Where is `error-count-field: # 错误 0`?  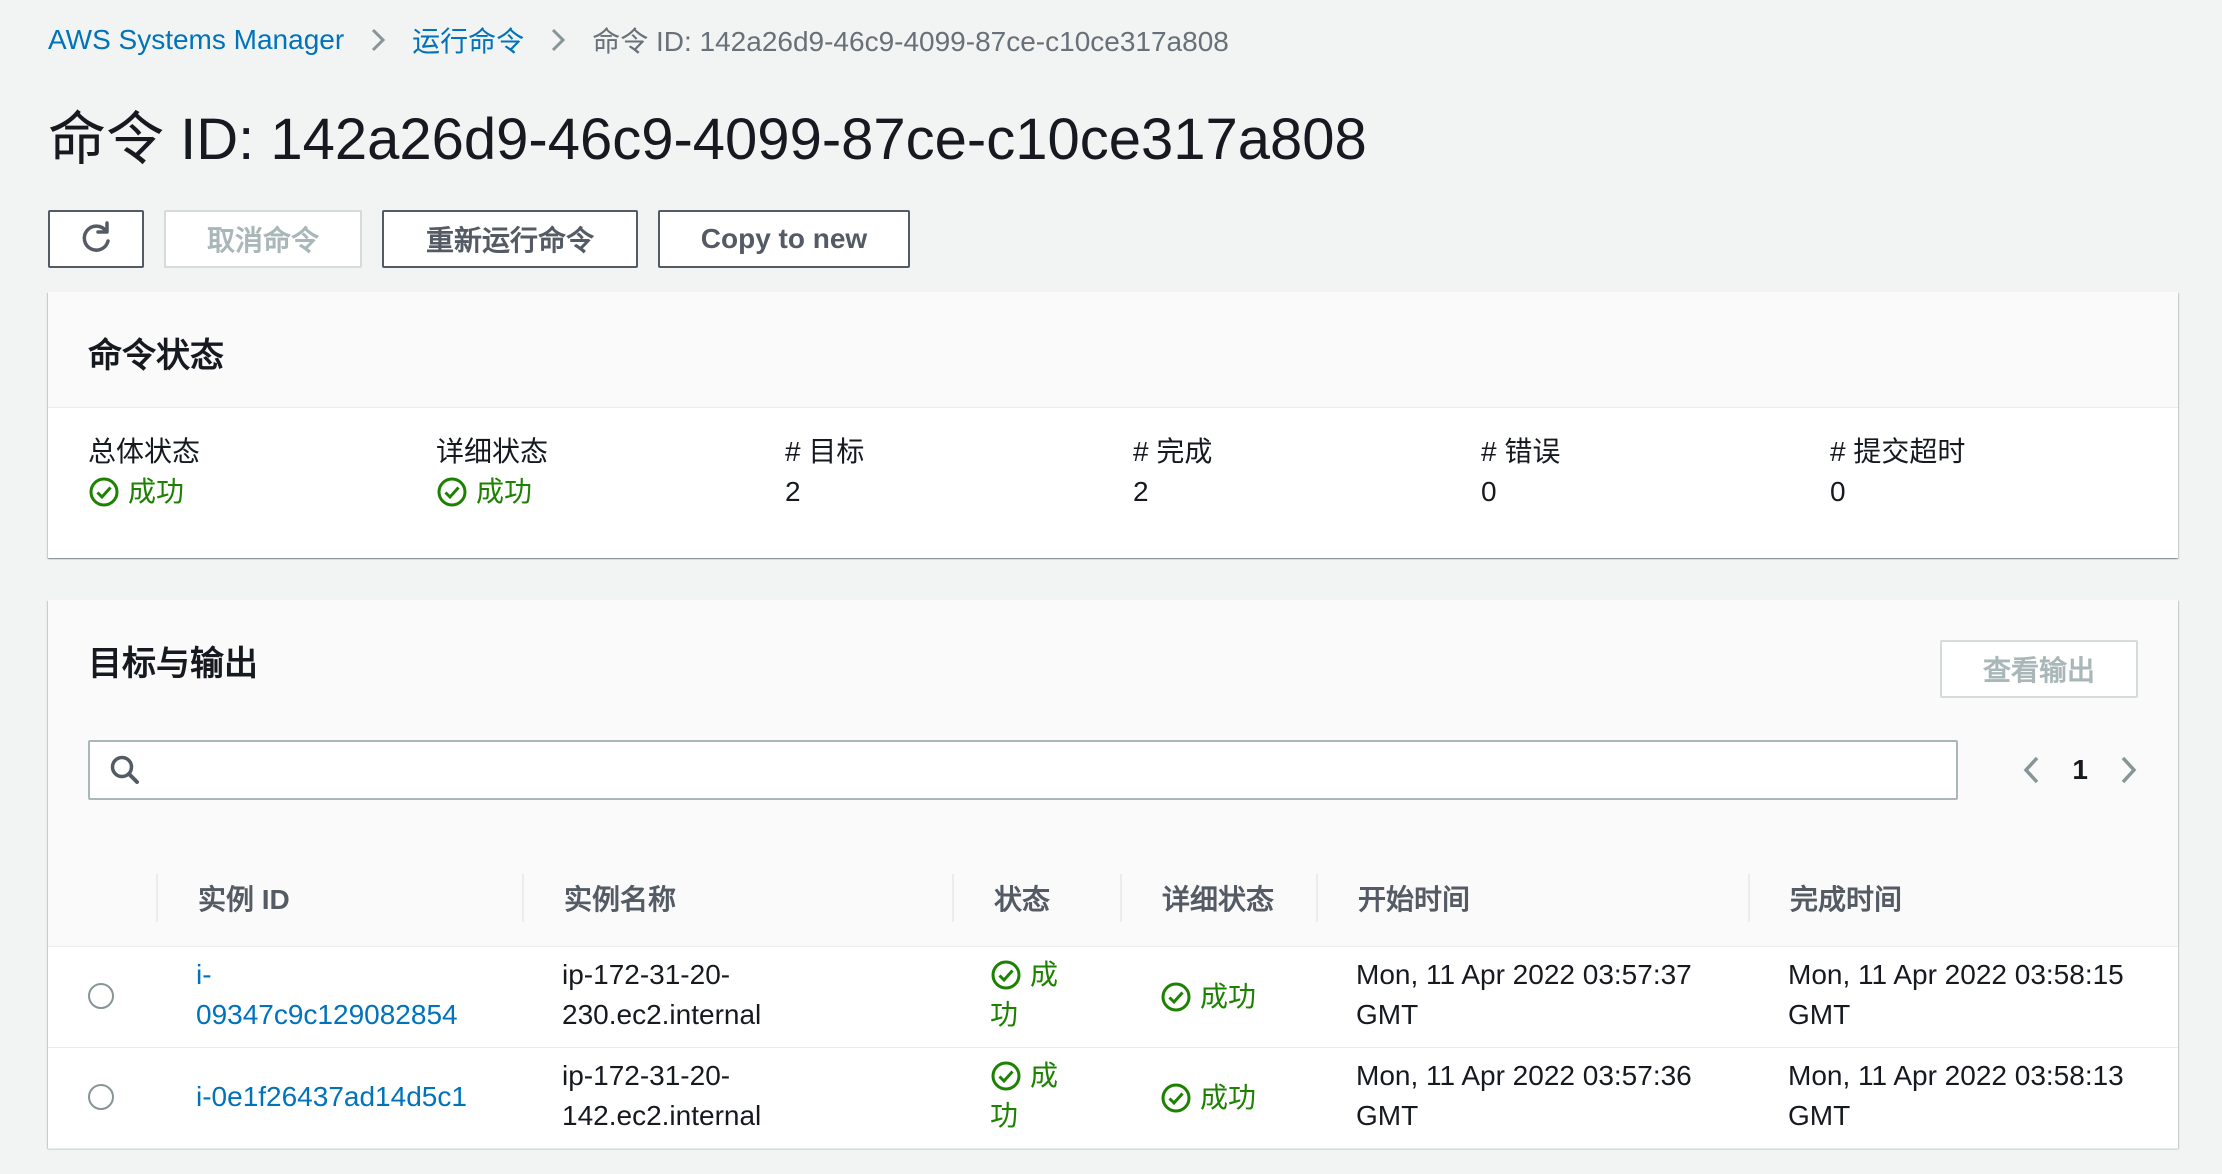 error-count-field: # 错误 0 is located at coordinates (1520, 472).